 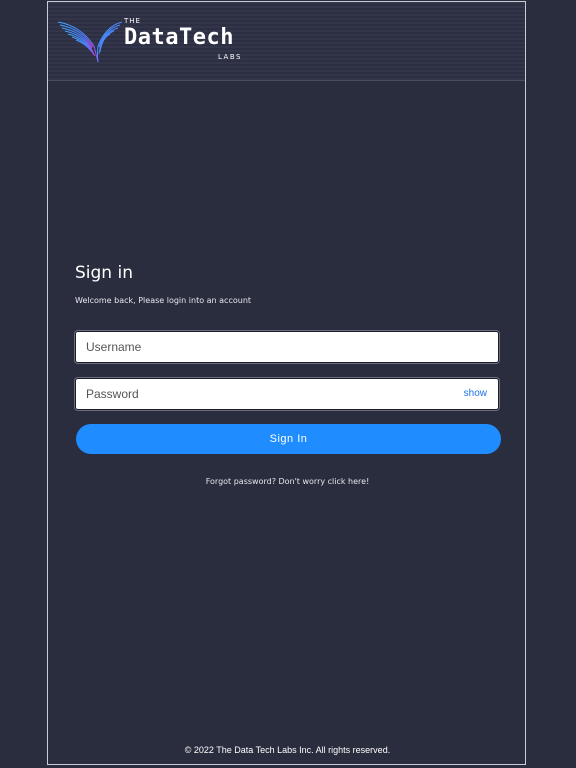 What do you see at coordinates (104, 273) in the screenshot?
I see `page-title: Sign in` at bounding box center [104, 273].